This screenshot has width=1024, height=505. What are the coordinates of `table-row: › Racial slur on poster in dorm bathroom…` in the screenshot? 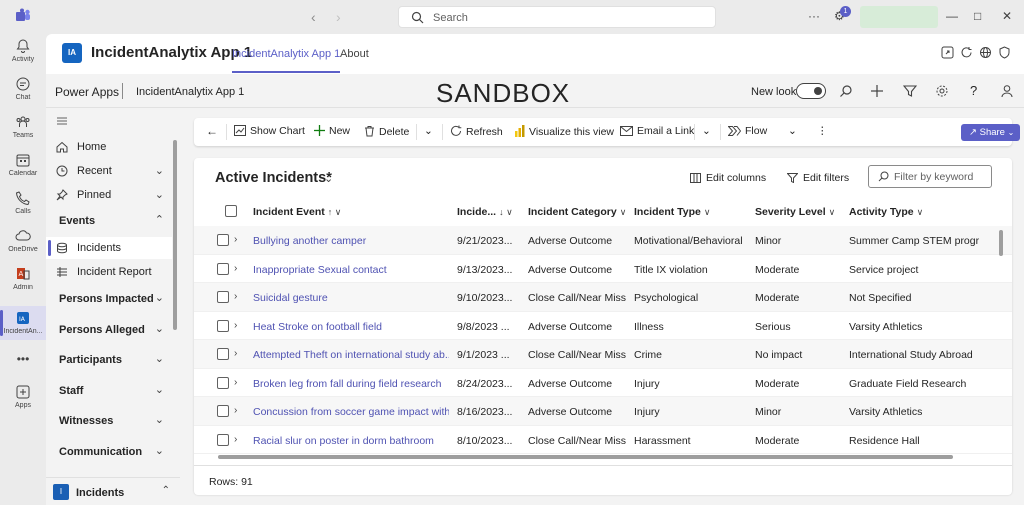 It's located at (603, 440).